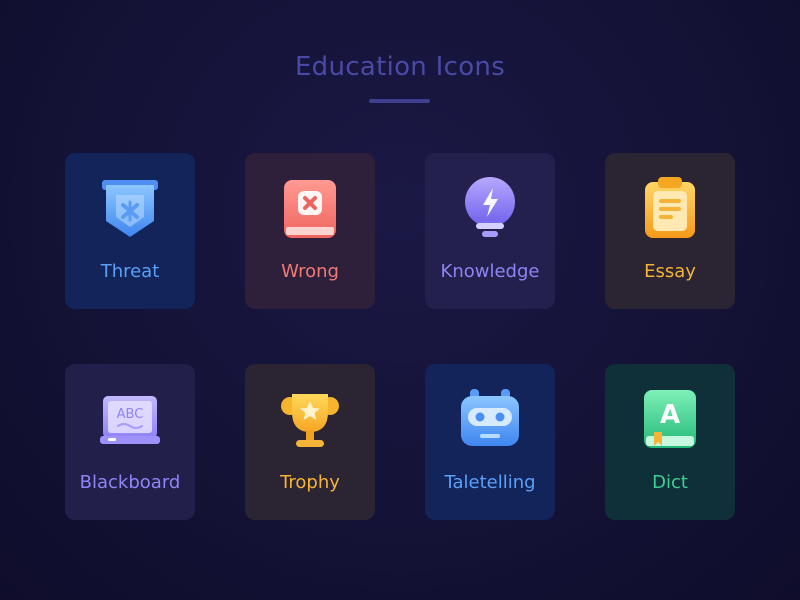 The width and height of the screenshot is (800, 600). What do you see at coordinates (130, 209) in the screenshot?
I see `shield-badge-icon` at bounding box center [130, 209].